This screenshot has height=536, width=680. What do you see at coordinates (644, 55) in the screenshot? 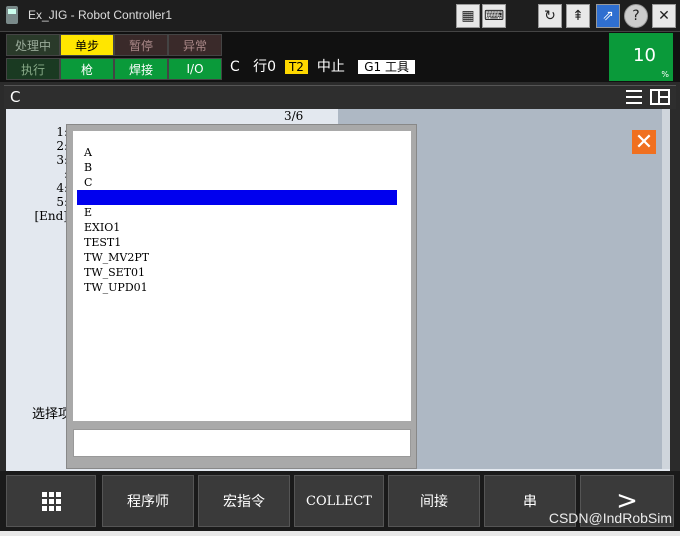
I see `override-value: 10` at bounding box center [644, 55].